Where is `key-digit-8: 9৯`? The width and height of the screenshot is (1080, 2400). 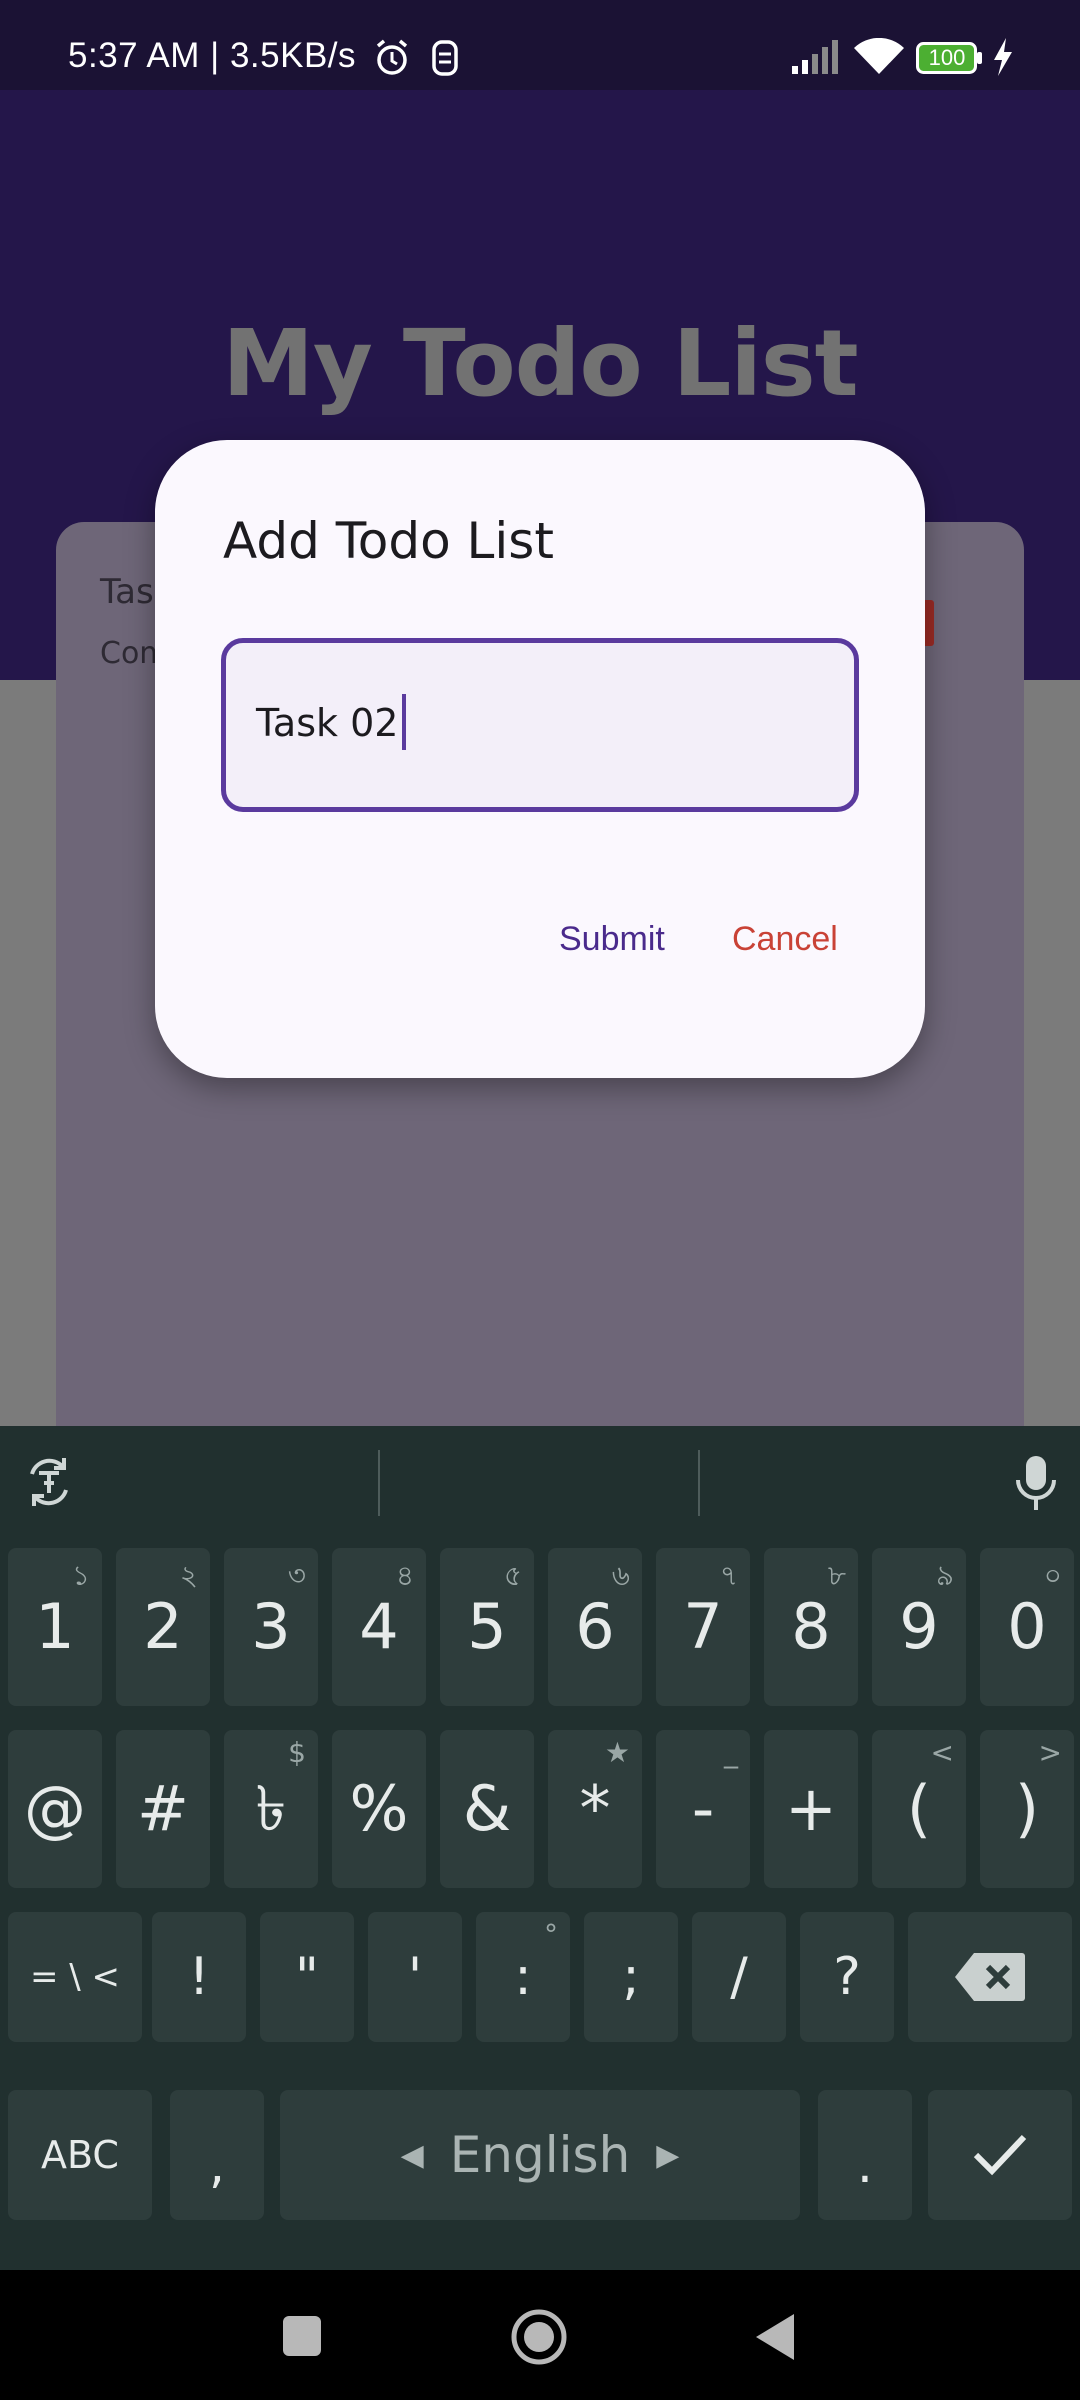 key-digit-8: 9৯ is located at coordinates (919, 1627).